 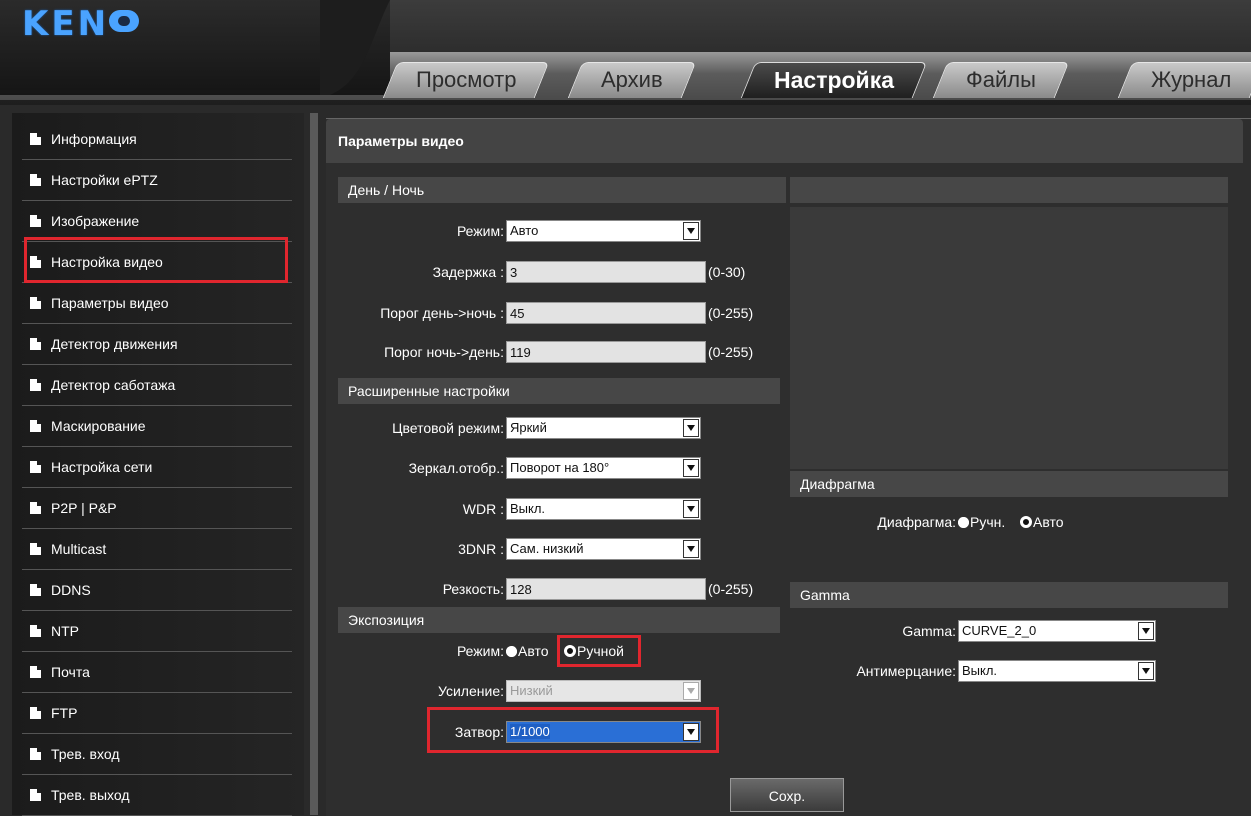 I want to click on mirror-select: Поворот на 180°, so click(x=603, y=468).